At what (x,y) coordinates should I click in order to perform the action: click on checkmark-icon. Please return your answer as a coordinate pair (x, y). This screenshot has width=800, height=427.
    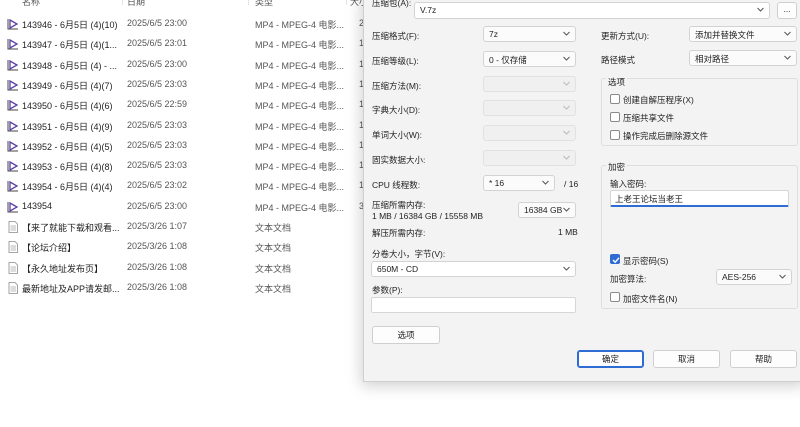
    Looking at the image, I should click on (616, 260).